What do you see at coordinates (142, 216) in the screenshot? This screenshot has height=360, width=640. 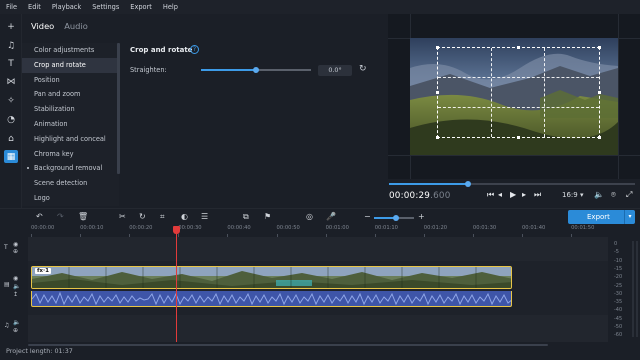 I see `rotate-icon: ↻` at bounding box center [142, 216].